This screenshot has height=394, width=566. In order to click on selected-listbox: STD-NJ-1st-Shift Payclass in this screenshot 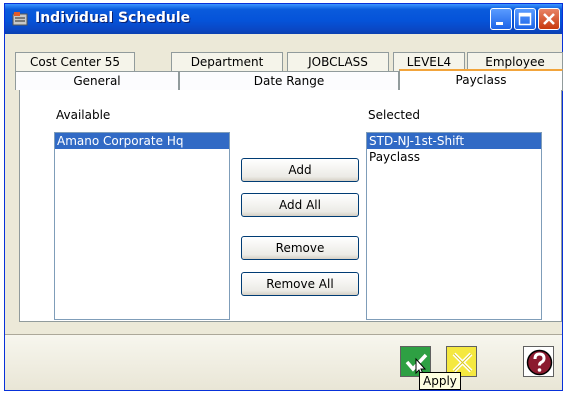, I will do `click(454, 226)`.